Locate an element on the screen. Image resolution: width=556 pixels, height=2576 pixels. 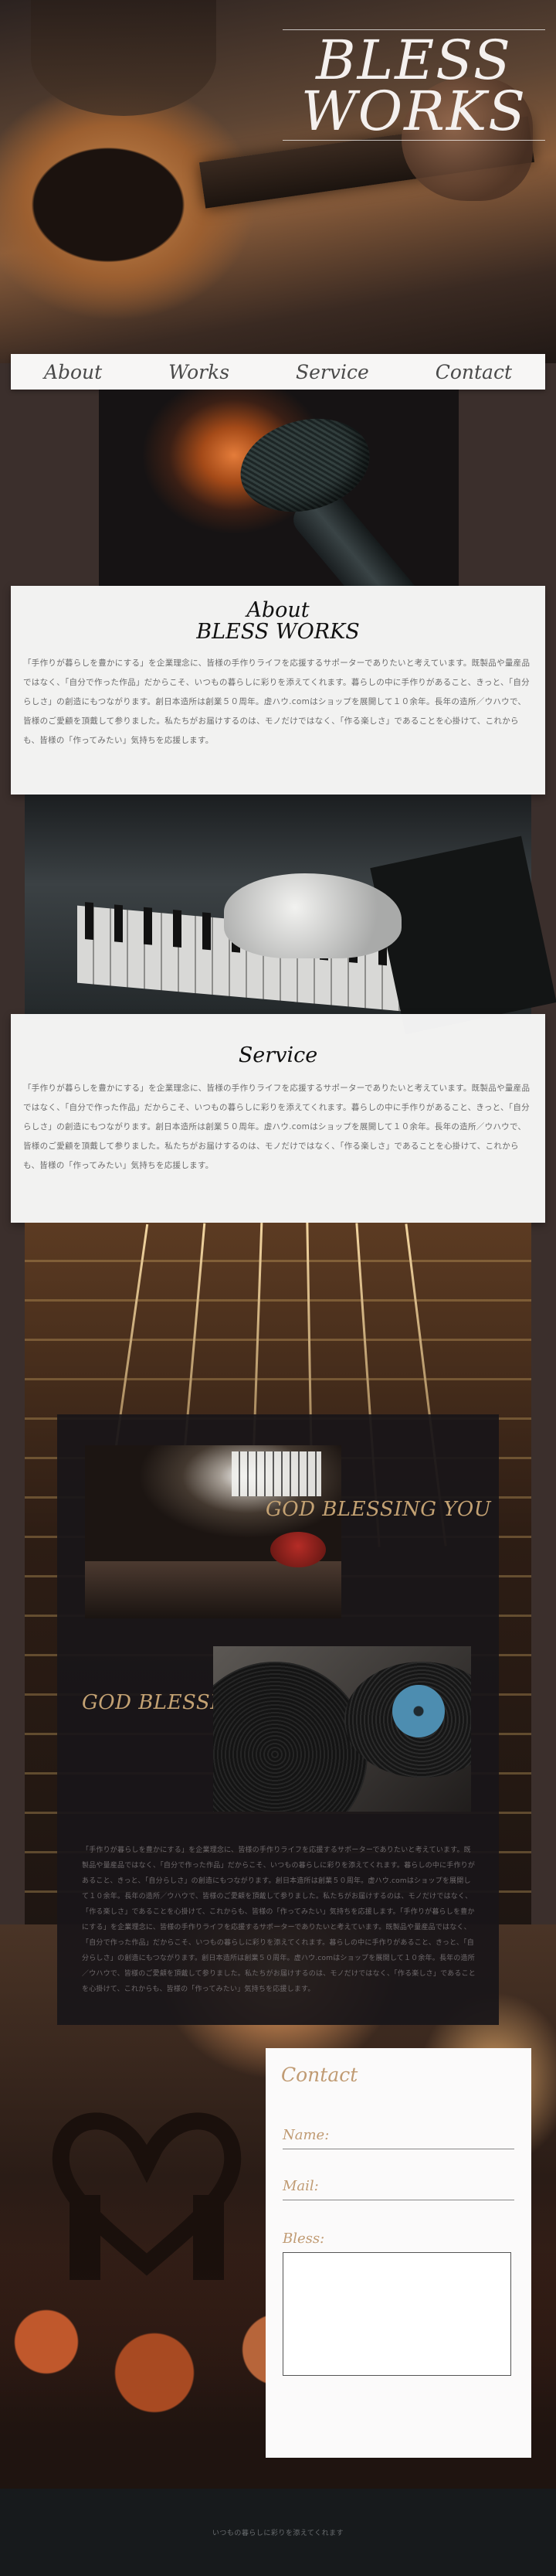
contact-form: Contact Name: Mail: Bless: is located at coordinates (398, 2253).